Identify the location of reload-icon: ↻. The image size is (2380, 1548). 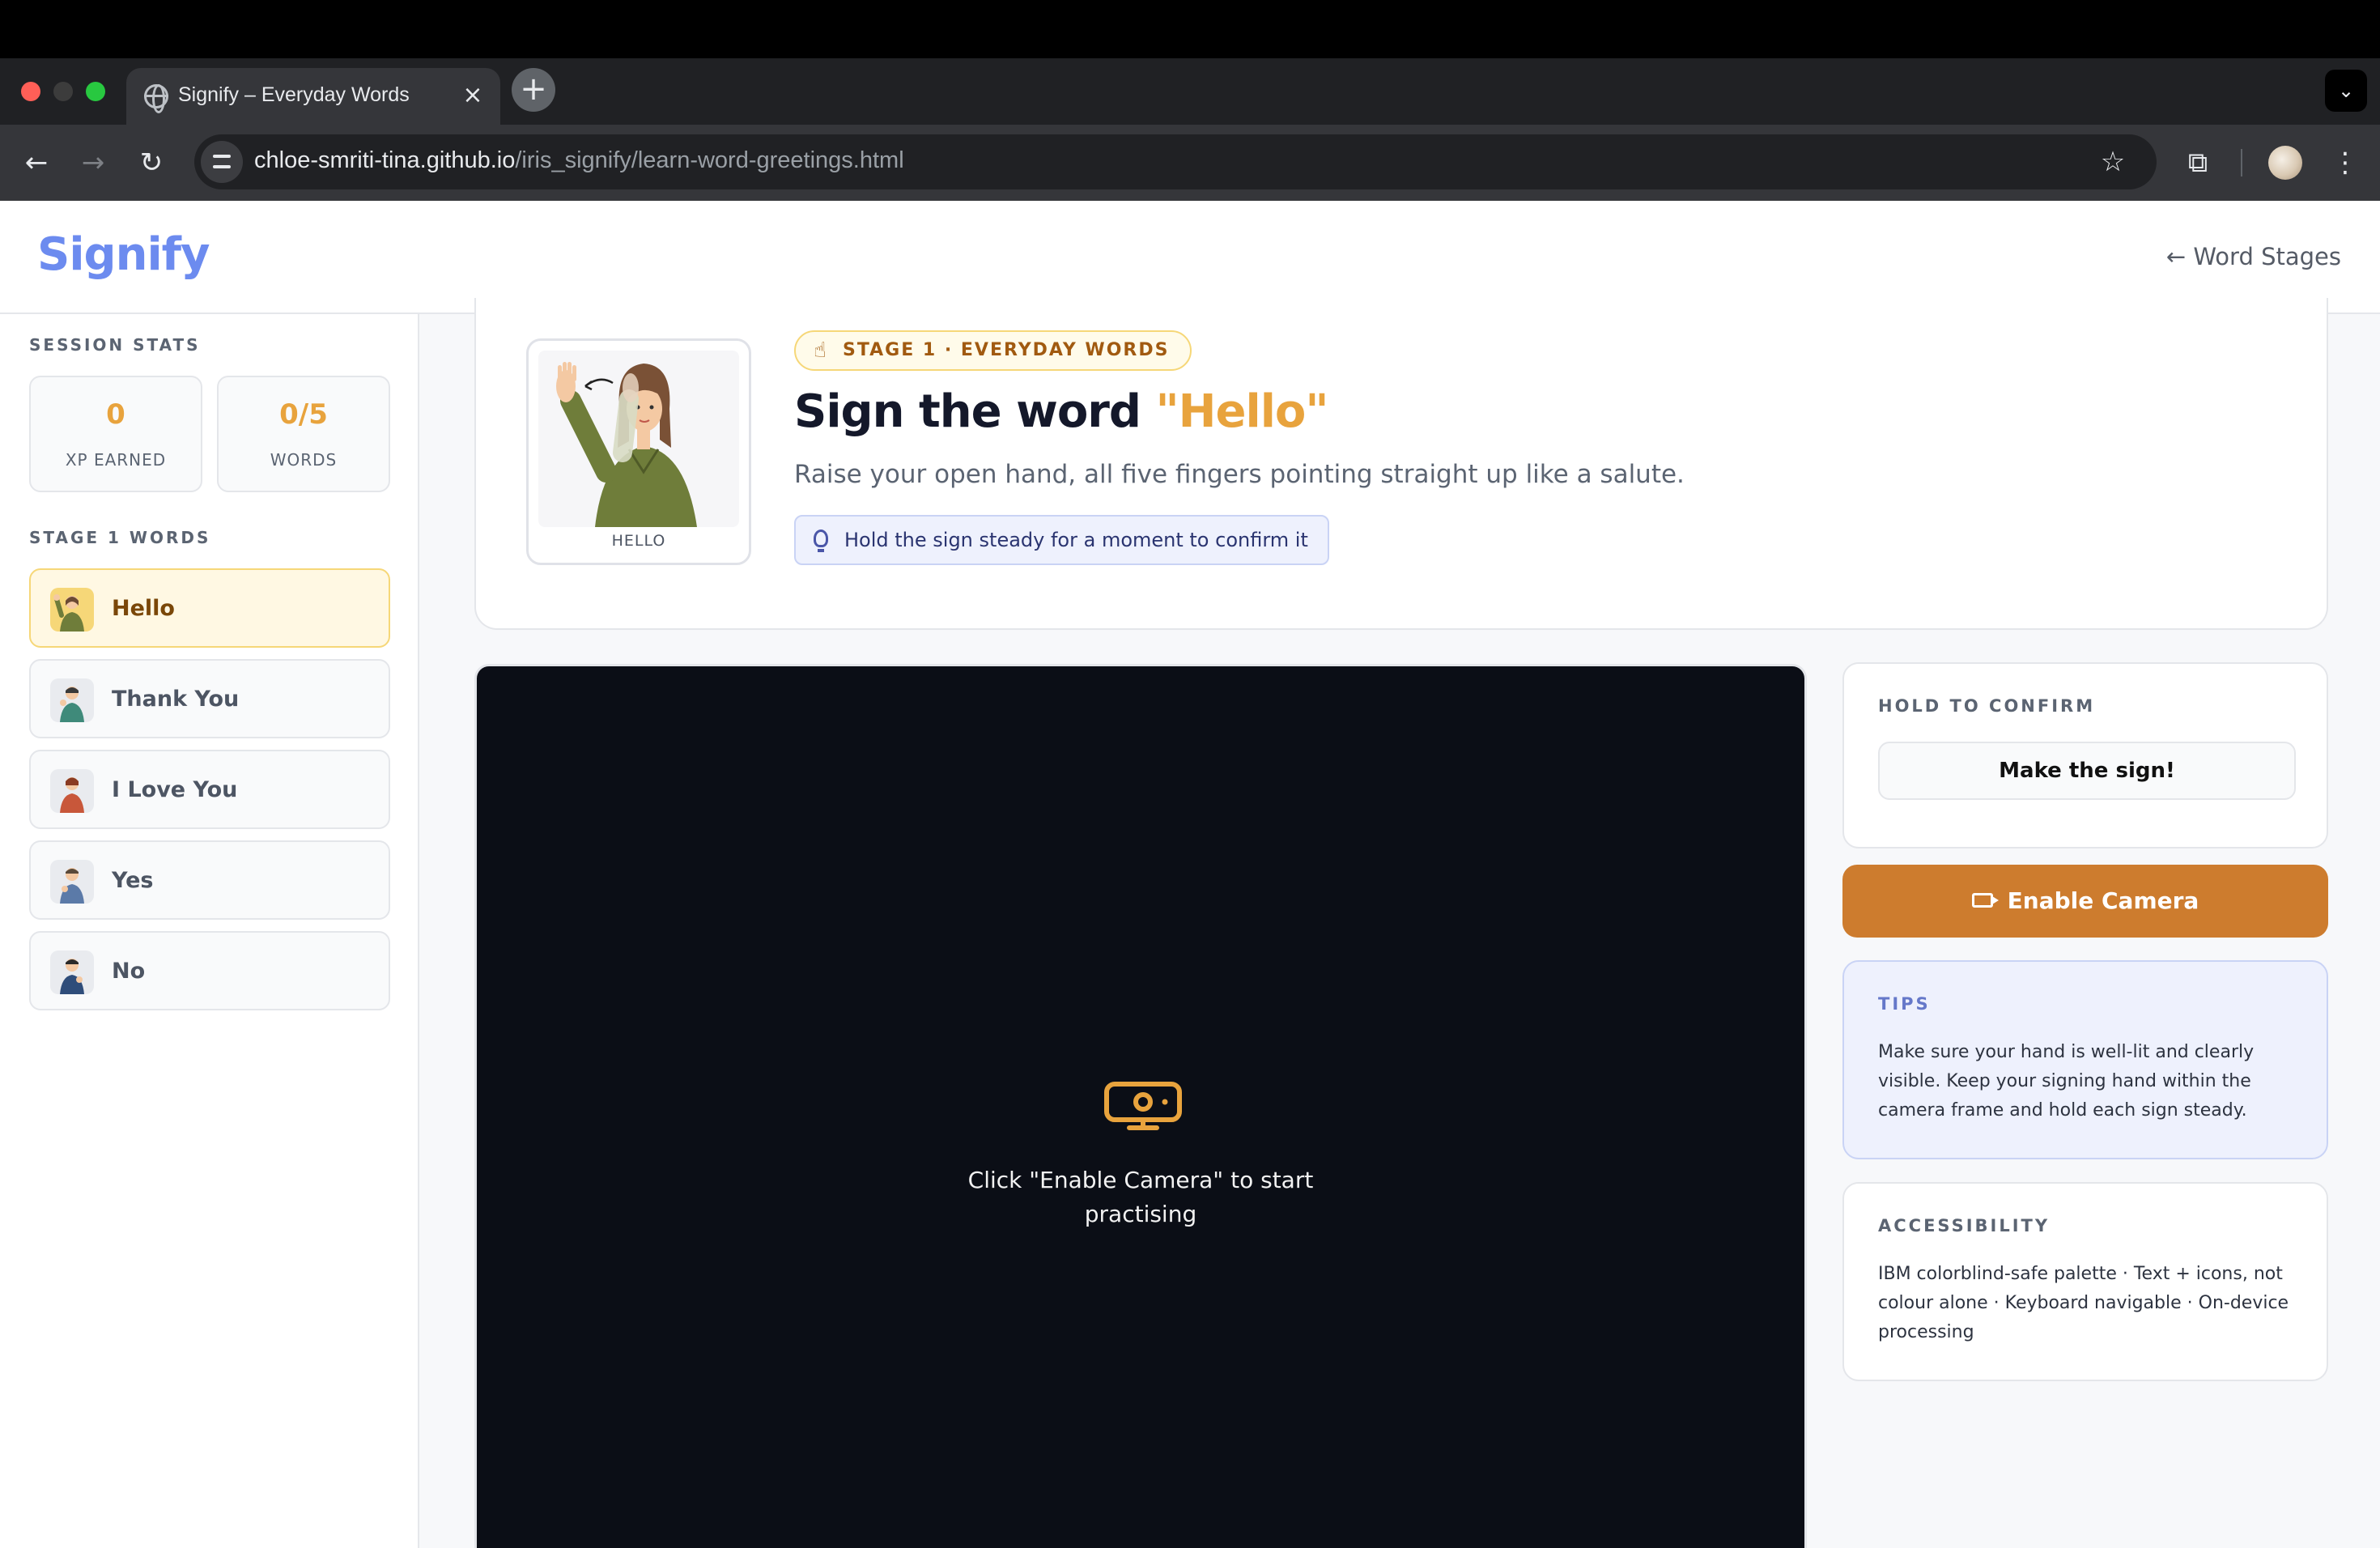
(151, 162).